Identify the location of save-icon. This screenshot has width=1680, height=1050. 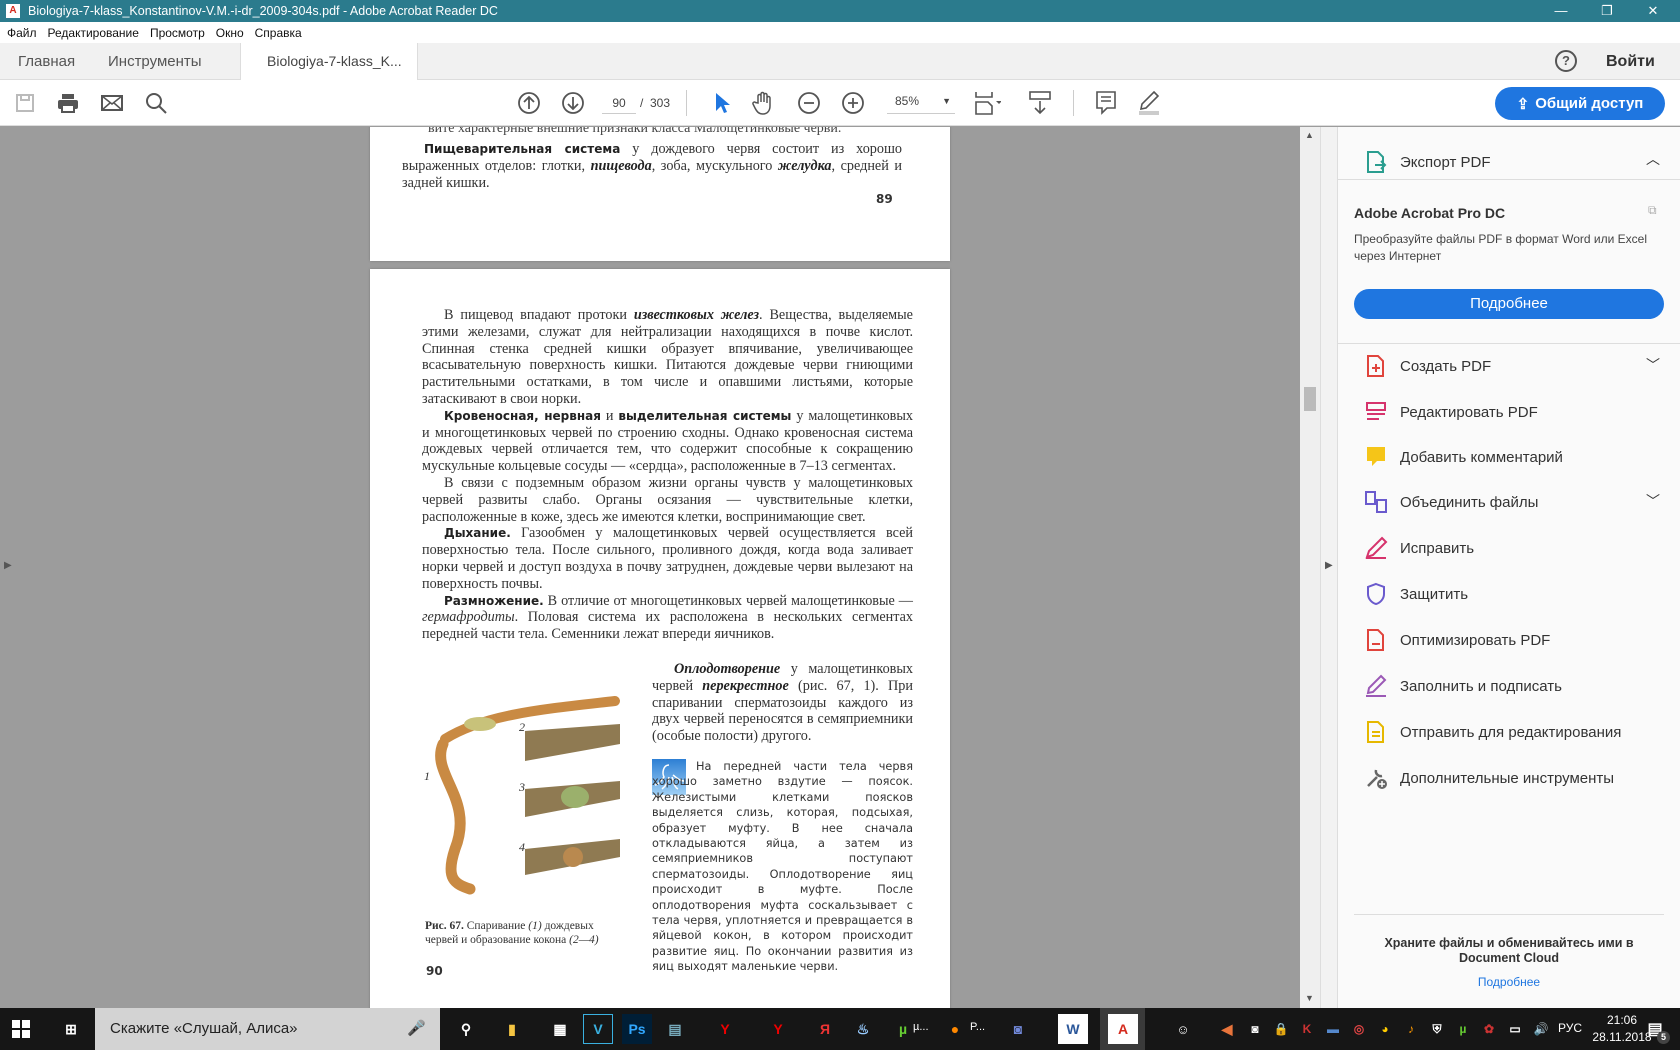
(25, 103).